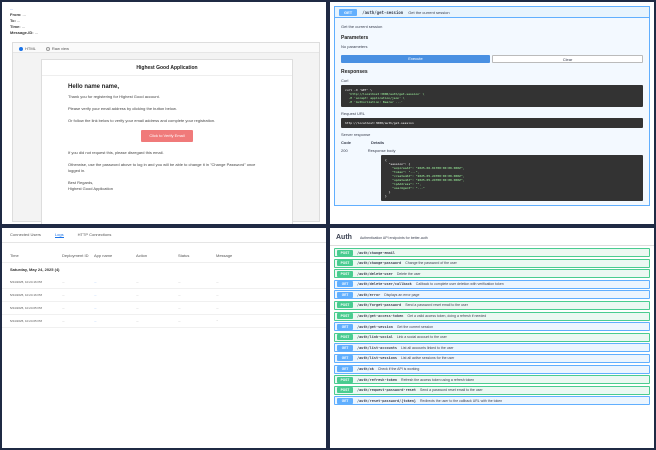 The image size is (656, 450). Describe the element at coordinates (27, 48) in the screenshot. I see `view-tab-html: HTML` at that location.